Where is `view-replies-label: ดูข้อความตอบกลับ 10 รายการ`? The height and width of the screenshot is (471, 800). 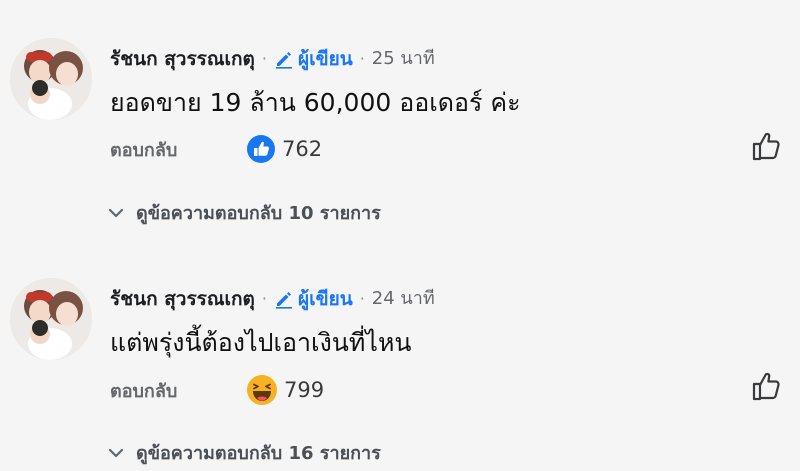 view-replies-label: ดูข้อความตอบกลับ 10 รายการ is located at coordinates (258, 213).